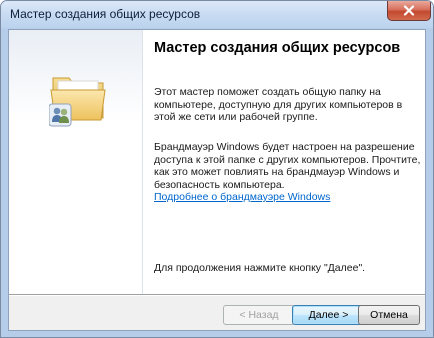 The image size is (434, 338). Describe the element at coordinates (328, 315) in the screenshot. I see `next-button: Далее >` at that location.